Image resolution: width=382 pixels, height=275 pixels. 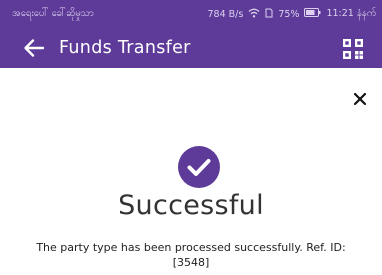 I want to click on close-button, so click(x=360, y=99).